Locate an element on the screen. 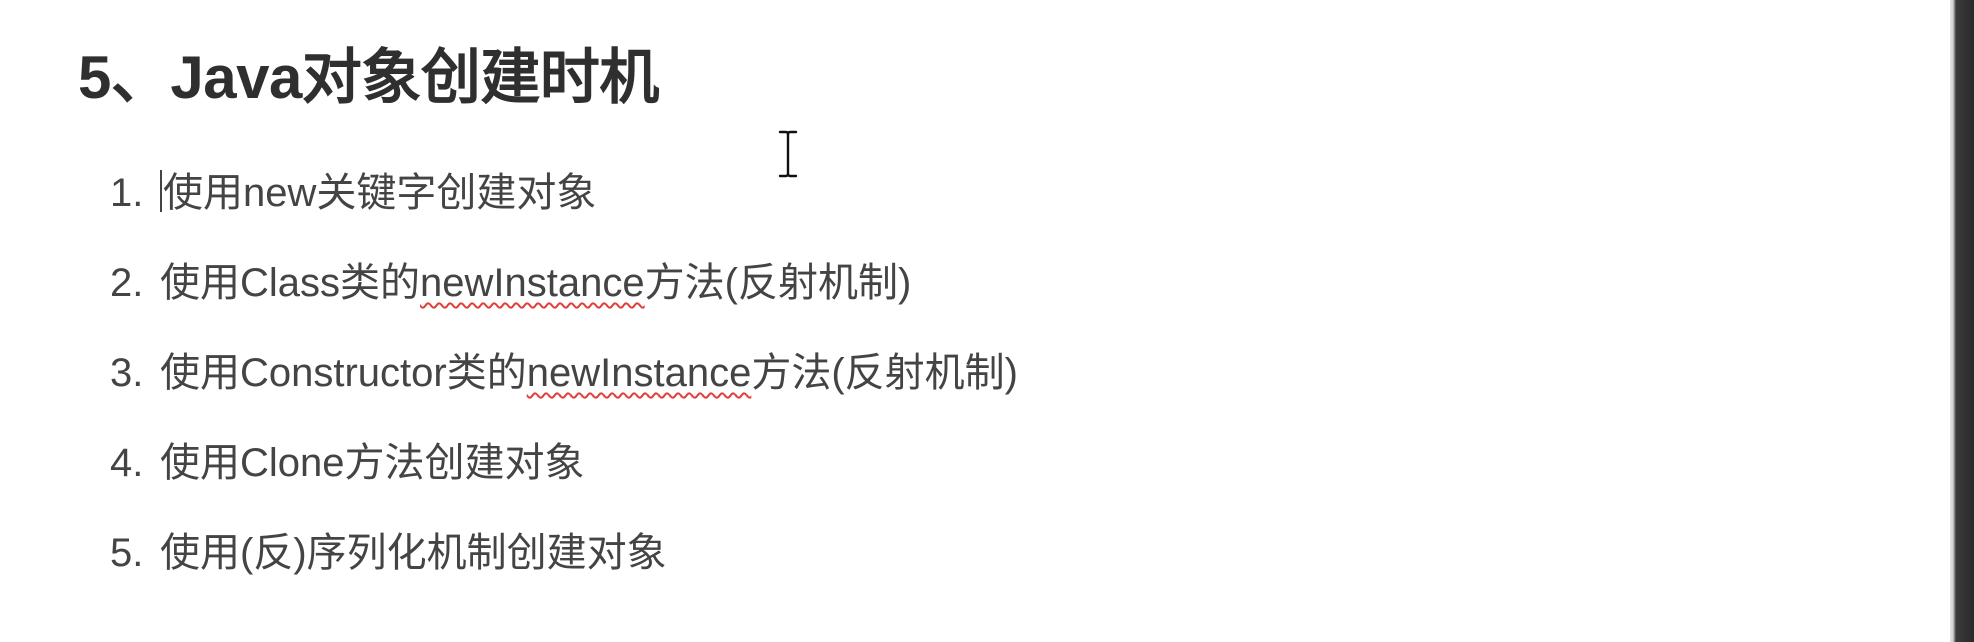  list-item-number: 4. is located at coordinates (127, 463).